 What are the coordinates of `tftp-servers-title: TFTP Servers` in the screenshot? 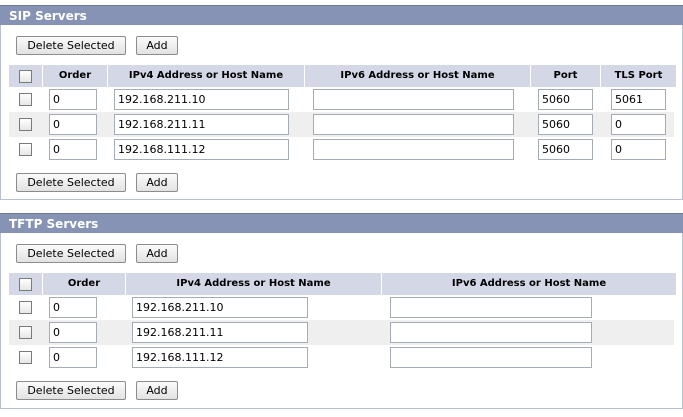 It's located at (341, 223).